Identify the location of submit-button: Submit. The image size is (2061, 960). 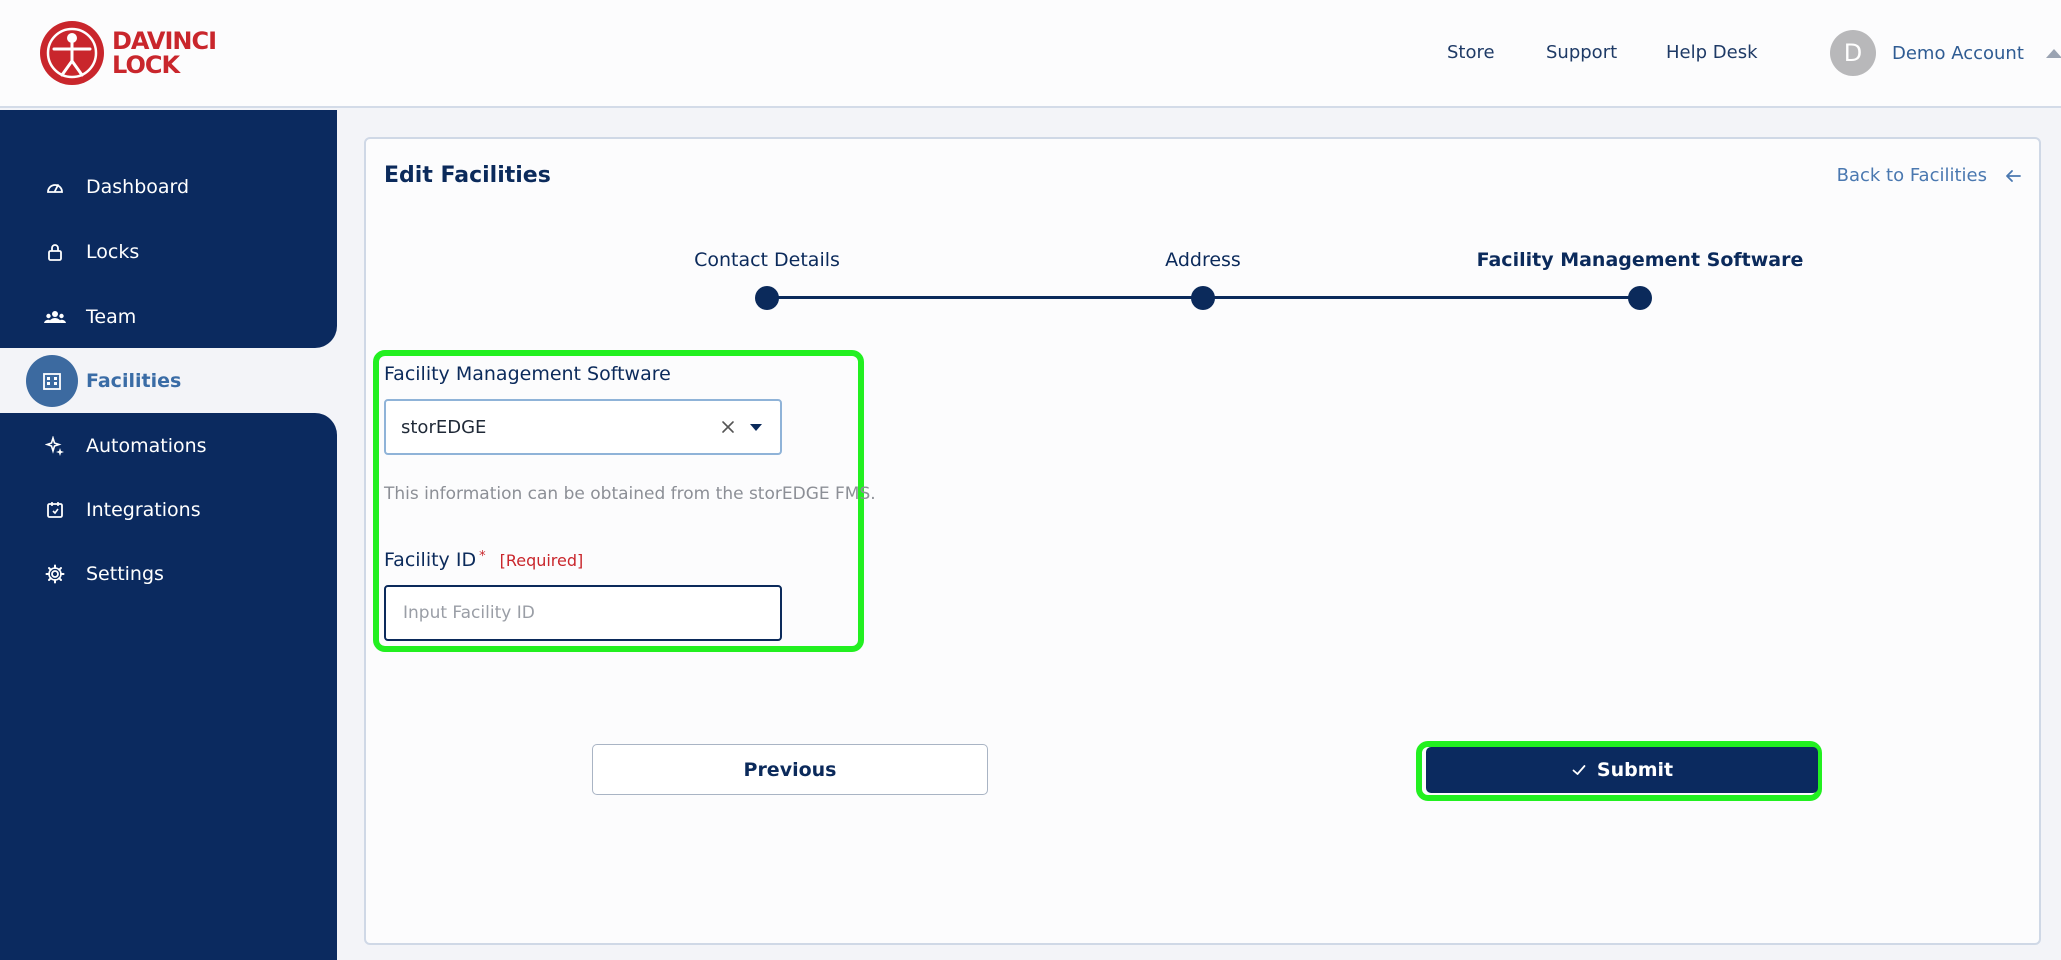
(1622, 770).